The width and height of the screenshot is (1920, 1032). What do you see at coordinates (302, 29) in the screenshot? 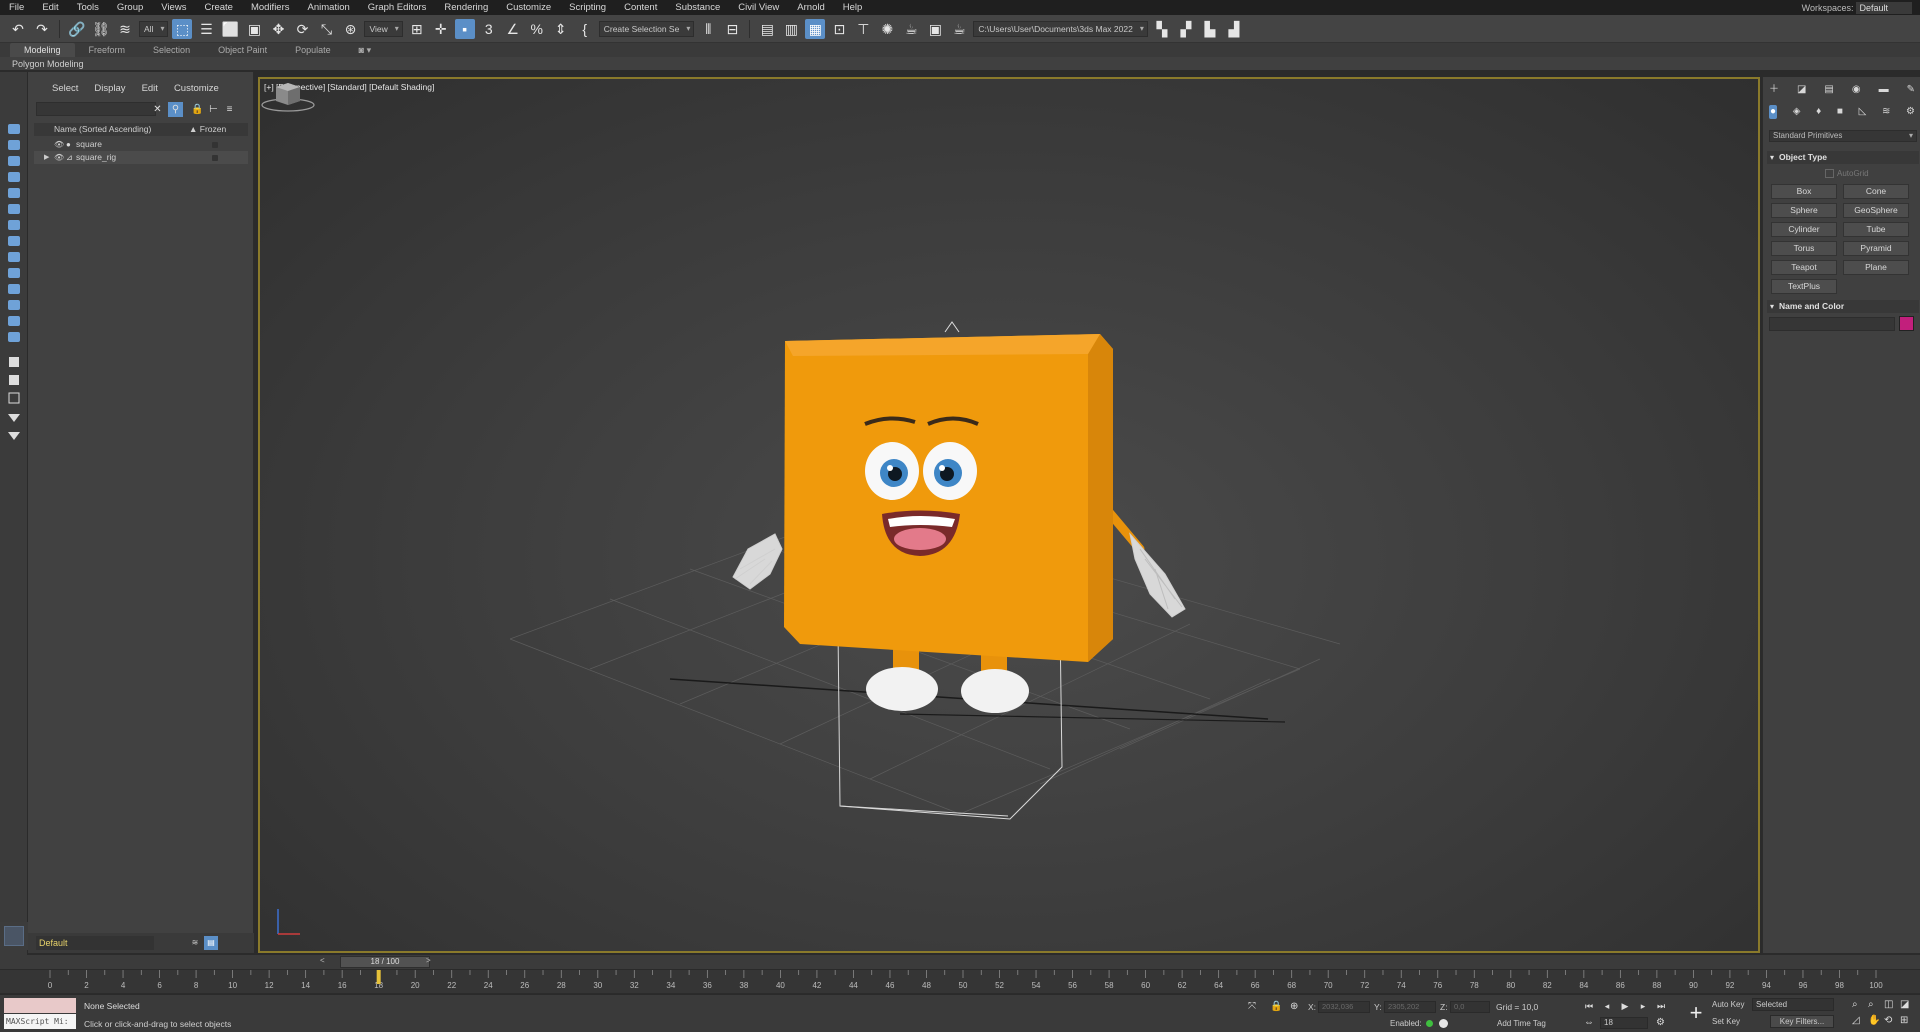
I see `rotate-icon: ⟳` at bounding box center [302, 29].